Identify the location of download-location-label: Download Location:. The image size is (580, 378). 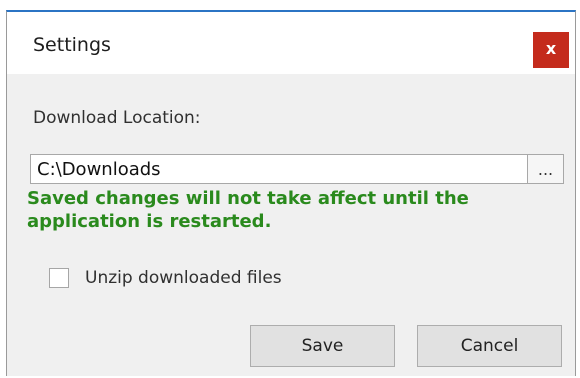
(117, 118).